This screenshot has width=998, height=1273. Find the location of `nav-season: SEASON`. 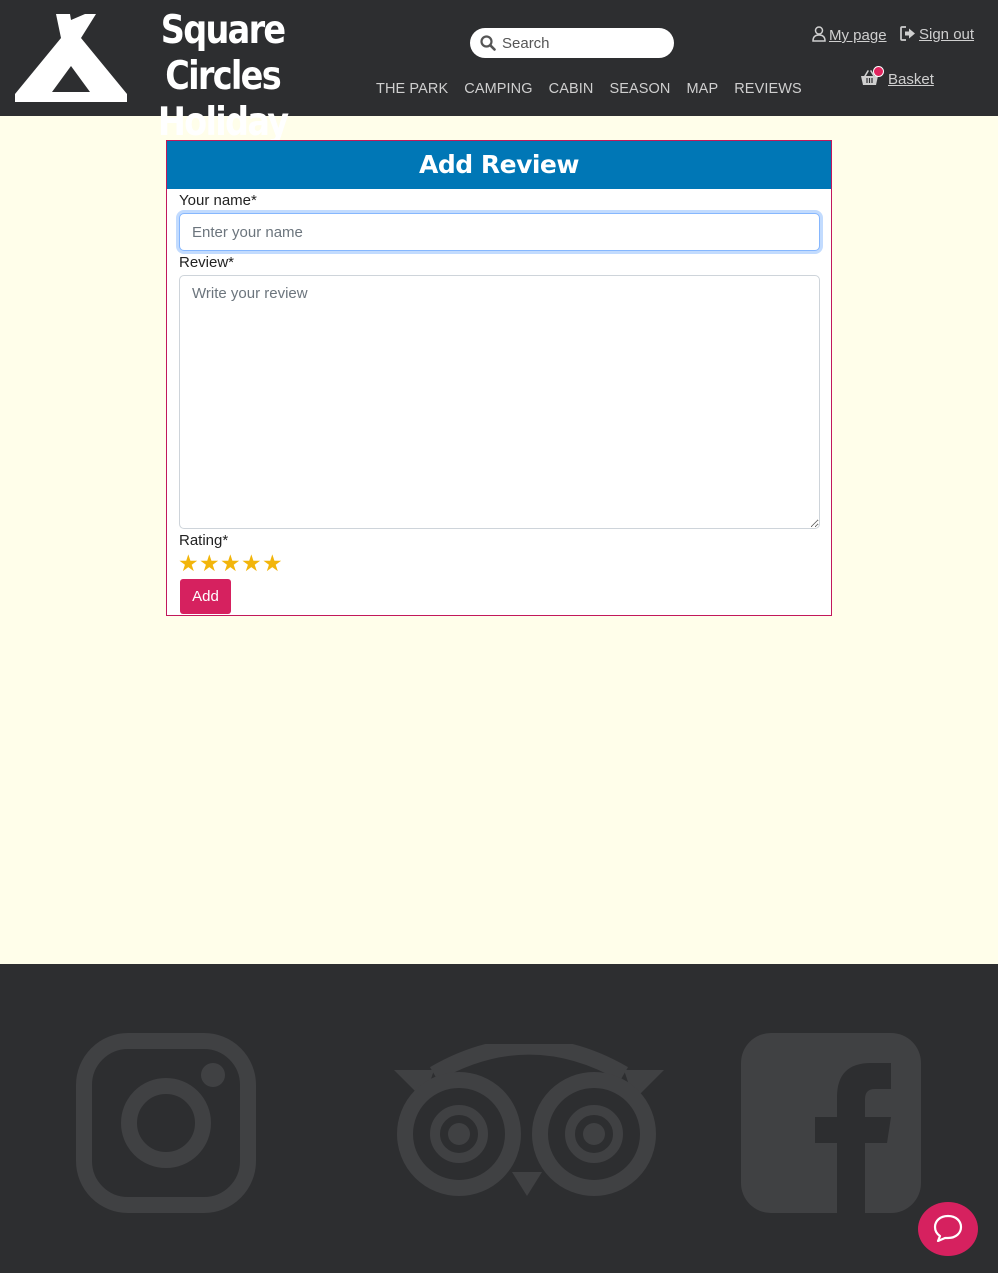

nav-season: SEASON is located at coordinates (639, 89).